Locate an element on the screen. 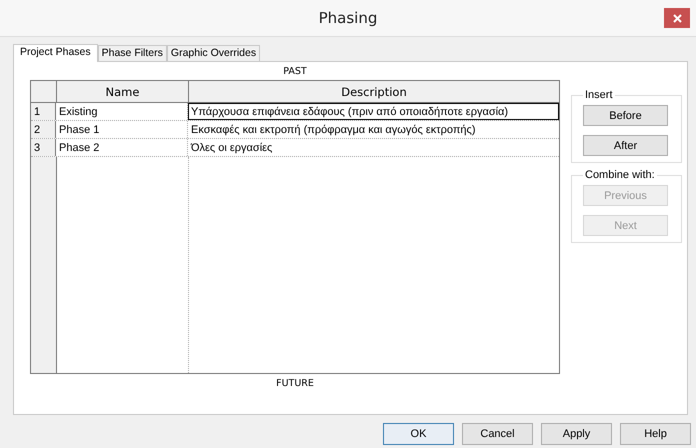  table-cell: Όλες οι εργασίες is located at coordinates (373, 147).